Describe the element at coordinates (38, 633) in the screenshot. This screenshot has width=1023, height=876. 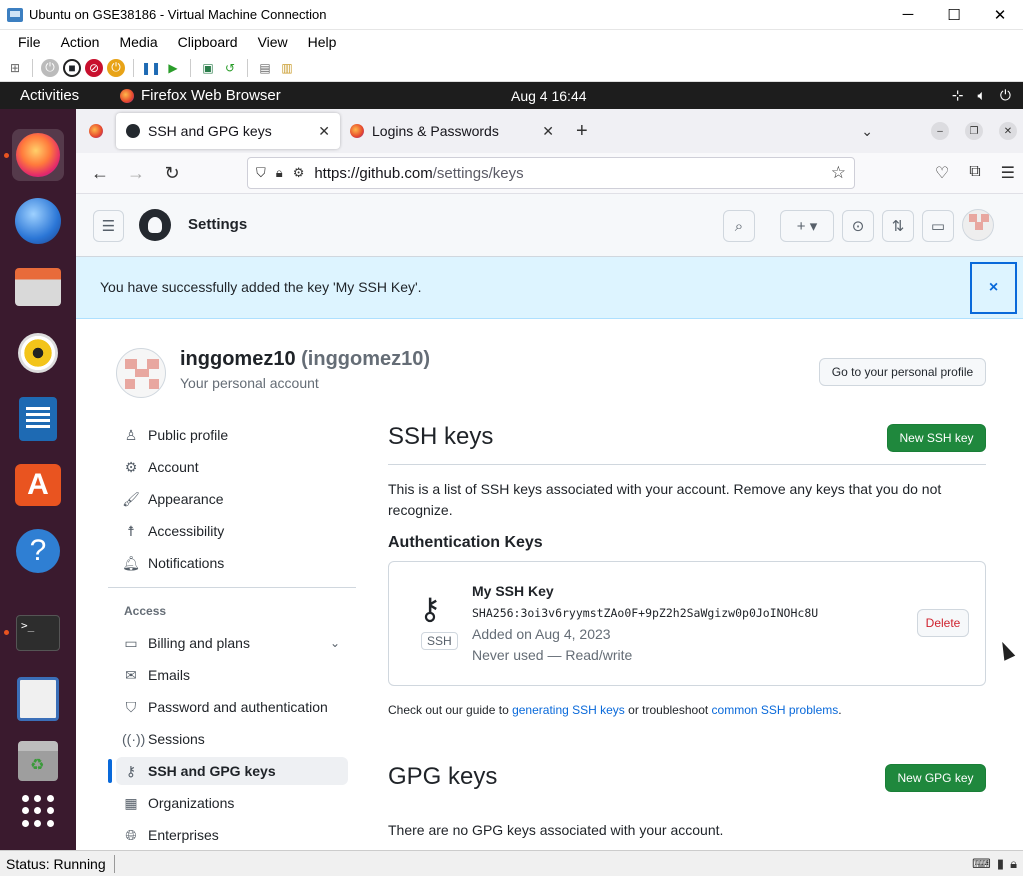
I see `dock-terminal: >_` at that location.